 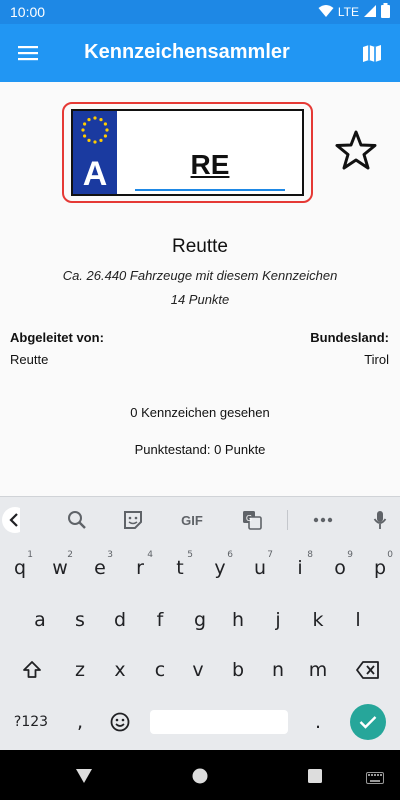 I want to click on emoji-key, so click(x=120, y=722).